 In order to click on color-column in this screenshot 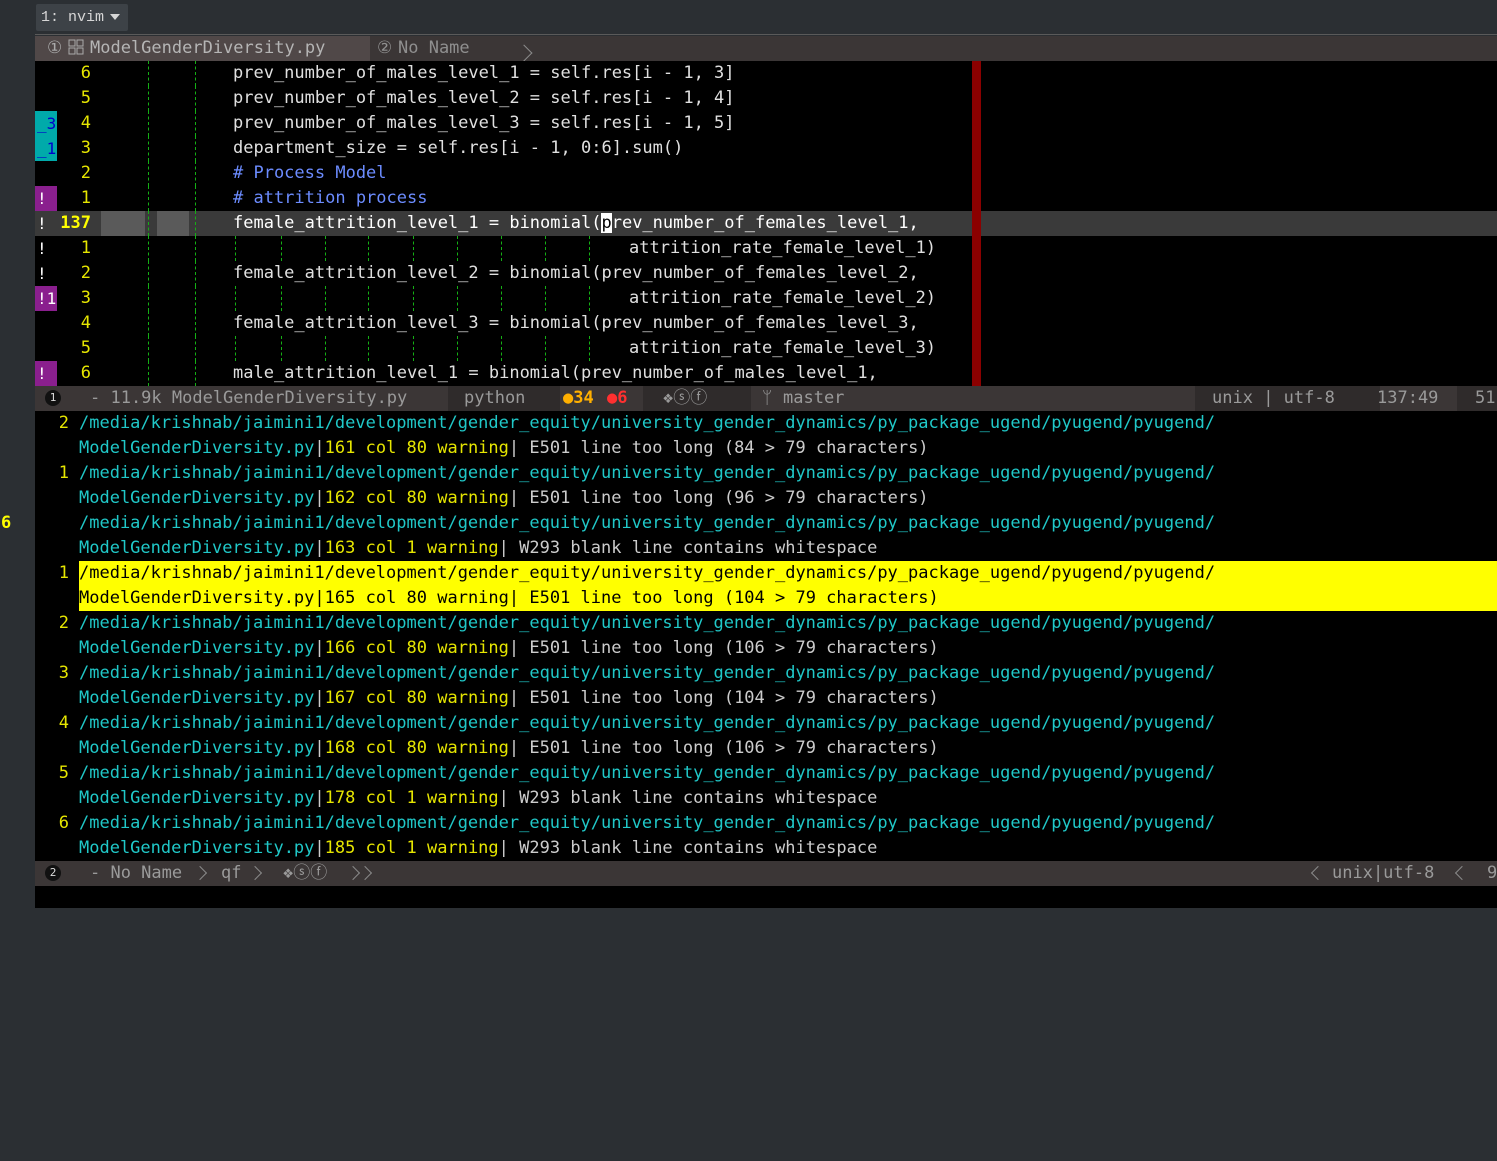, I will do `click(976, 223)`.